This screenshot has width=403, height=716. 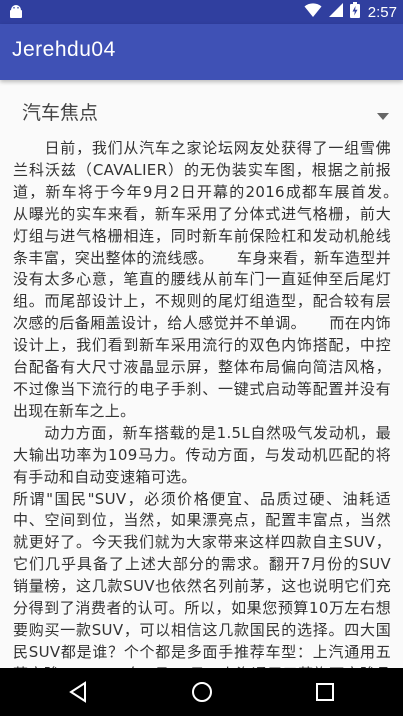 I want to click on home-icon, so click(x=202, y=692).